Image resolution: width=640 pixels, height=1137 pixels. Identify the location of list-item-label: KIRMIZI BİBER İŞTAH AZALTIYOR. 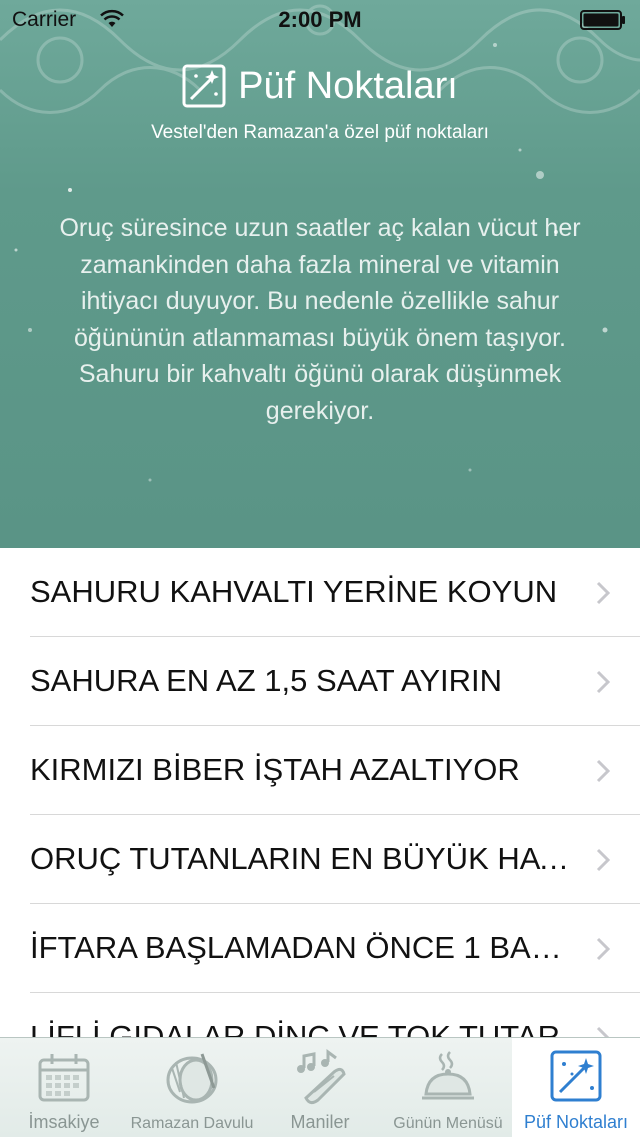
(275, 769).